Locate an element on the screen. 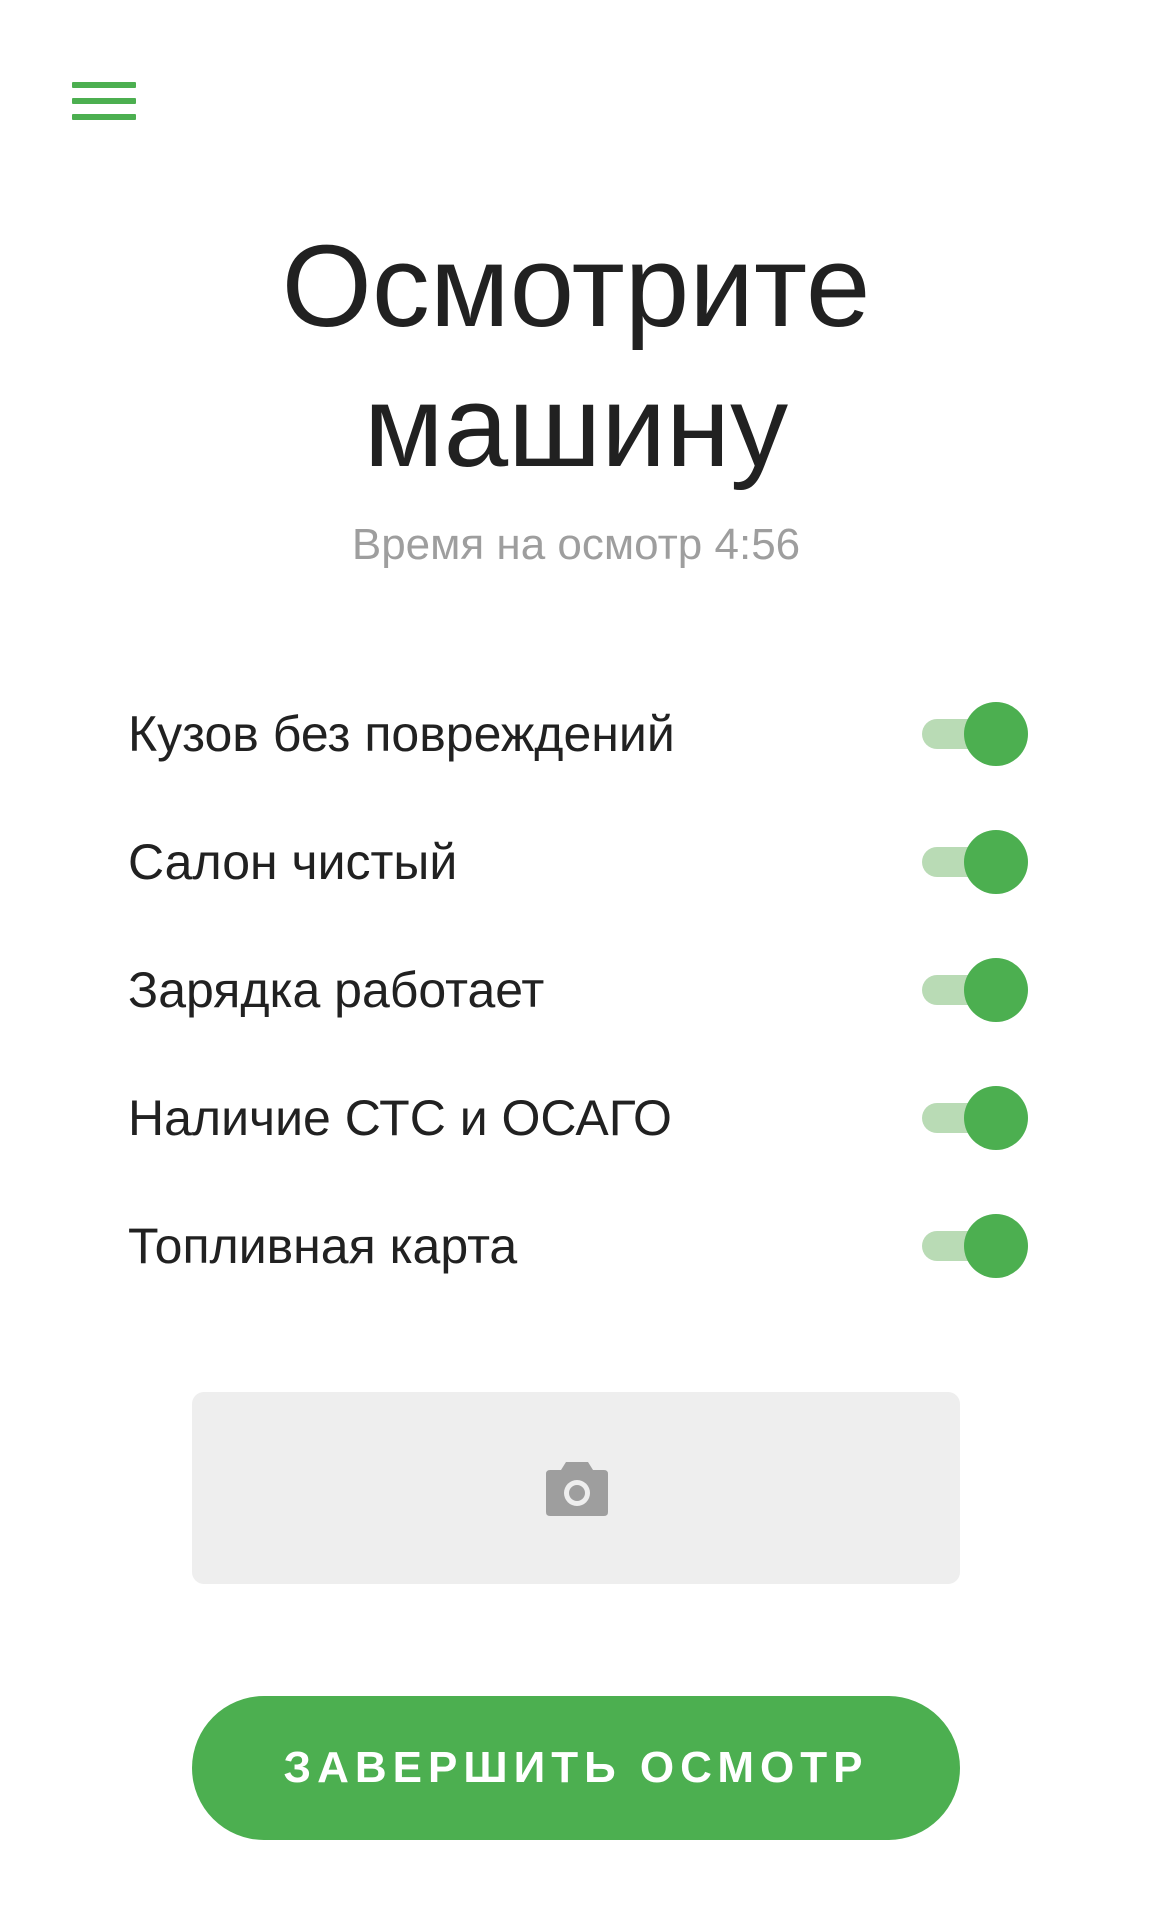  inspection-timer: Время на осмотр 4:56 is located at coordinates (576, 544).